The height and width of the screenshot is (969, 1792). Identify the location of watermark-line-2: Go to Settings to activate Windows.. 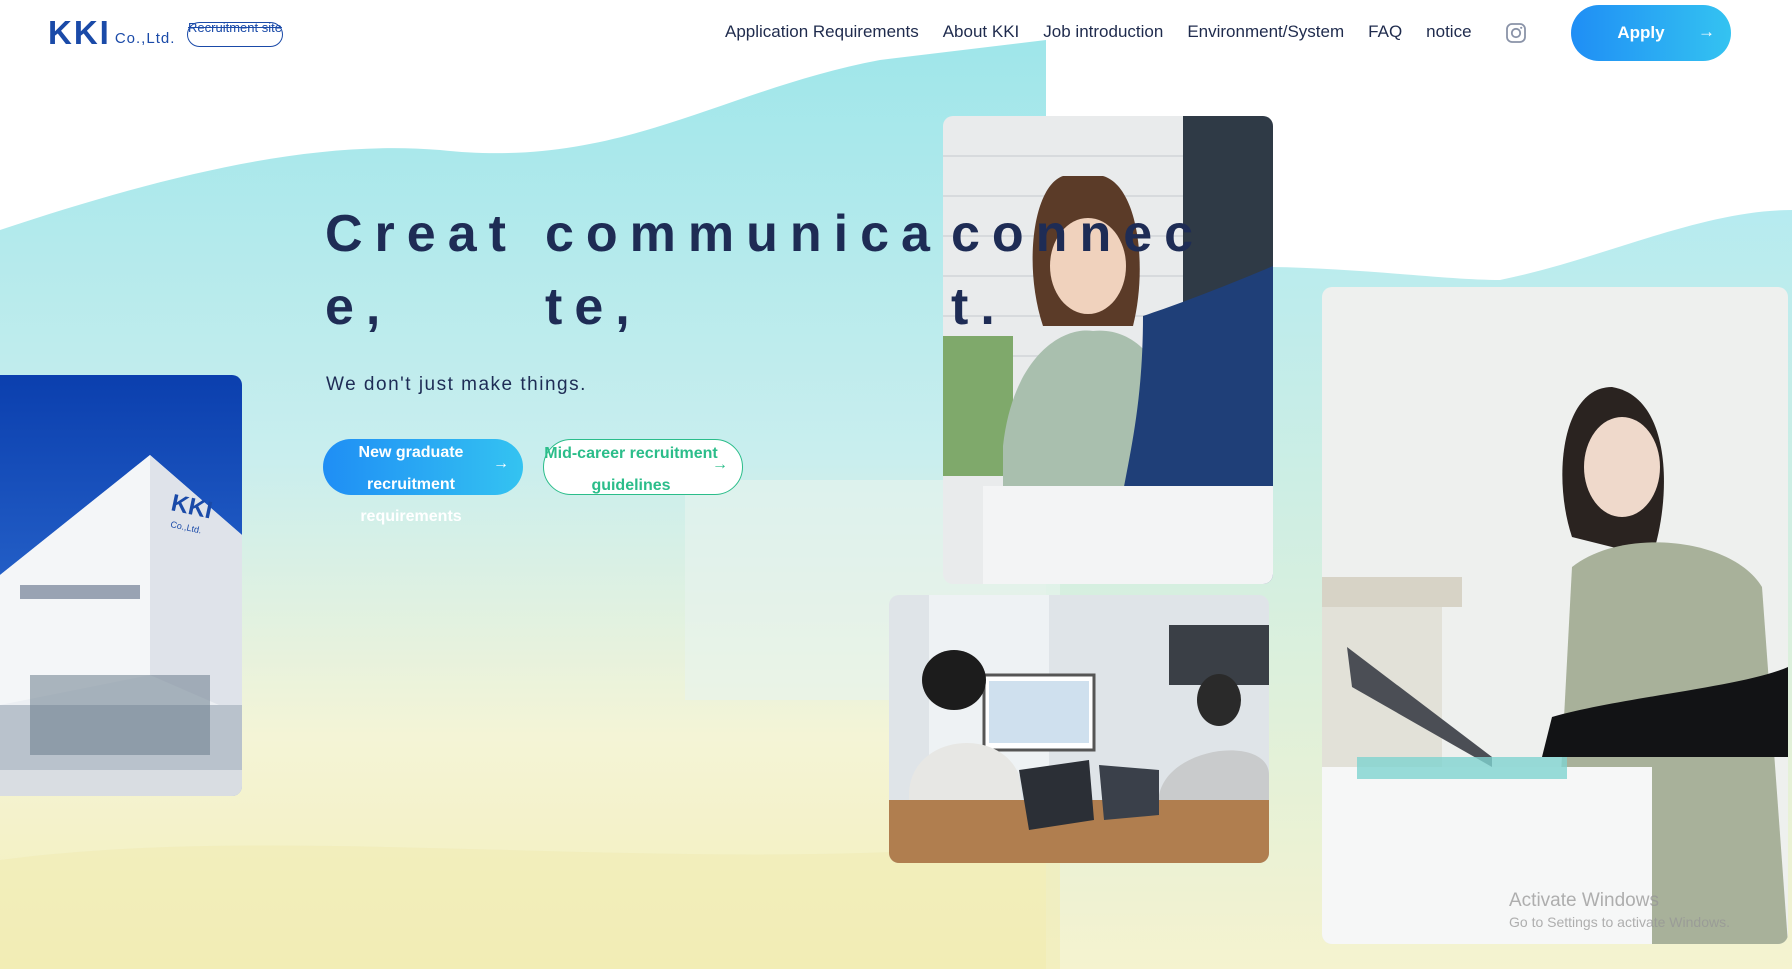
(1619, 922).